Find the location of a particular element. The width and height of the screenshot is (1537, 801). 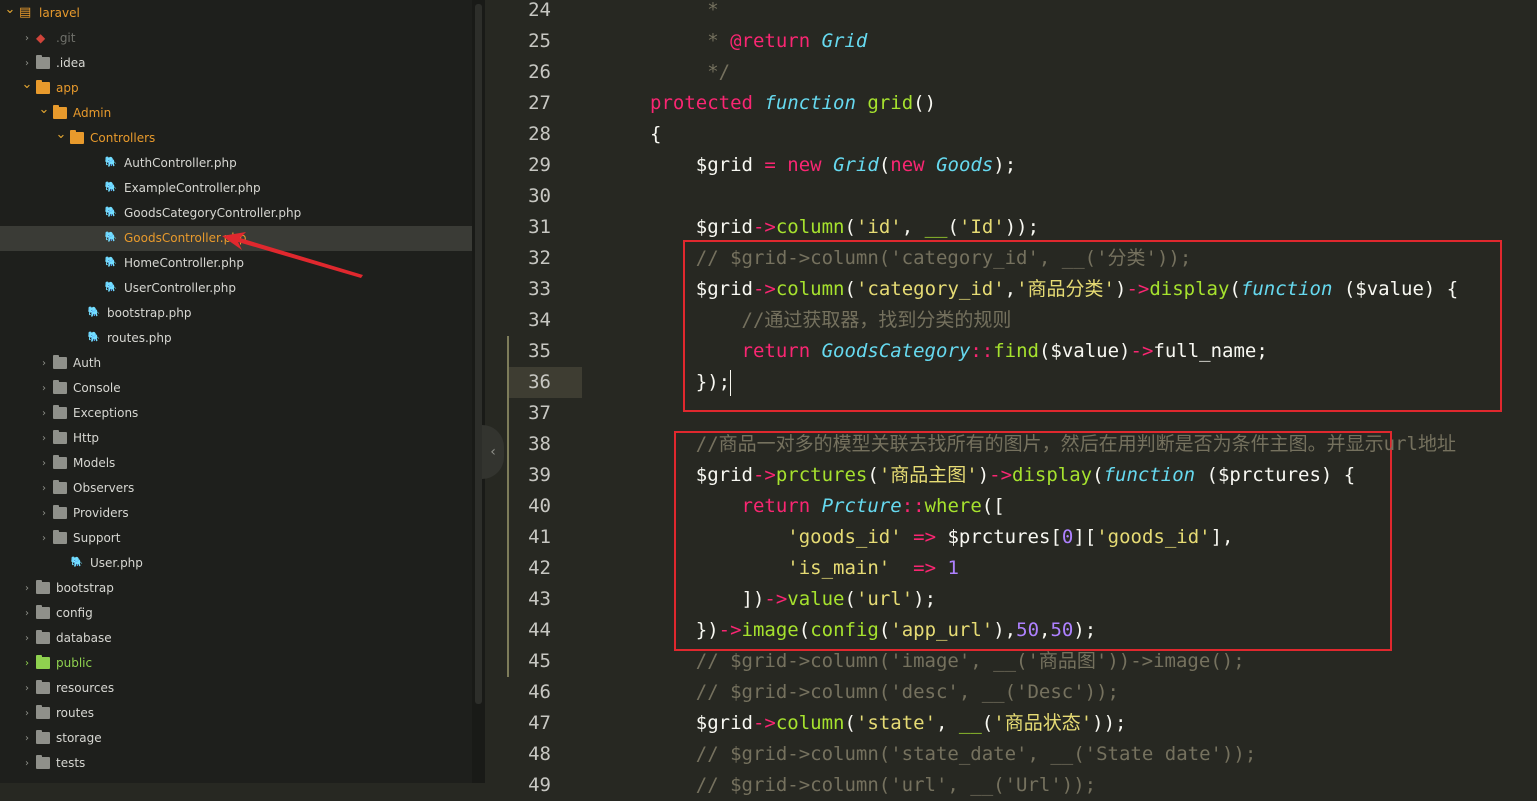

code-line: { is located at coordinates (1093, 134).